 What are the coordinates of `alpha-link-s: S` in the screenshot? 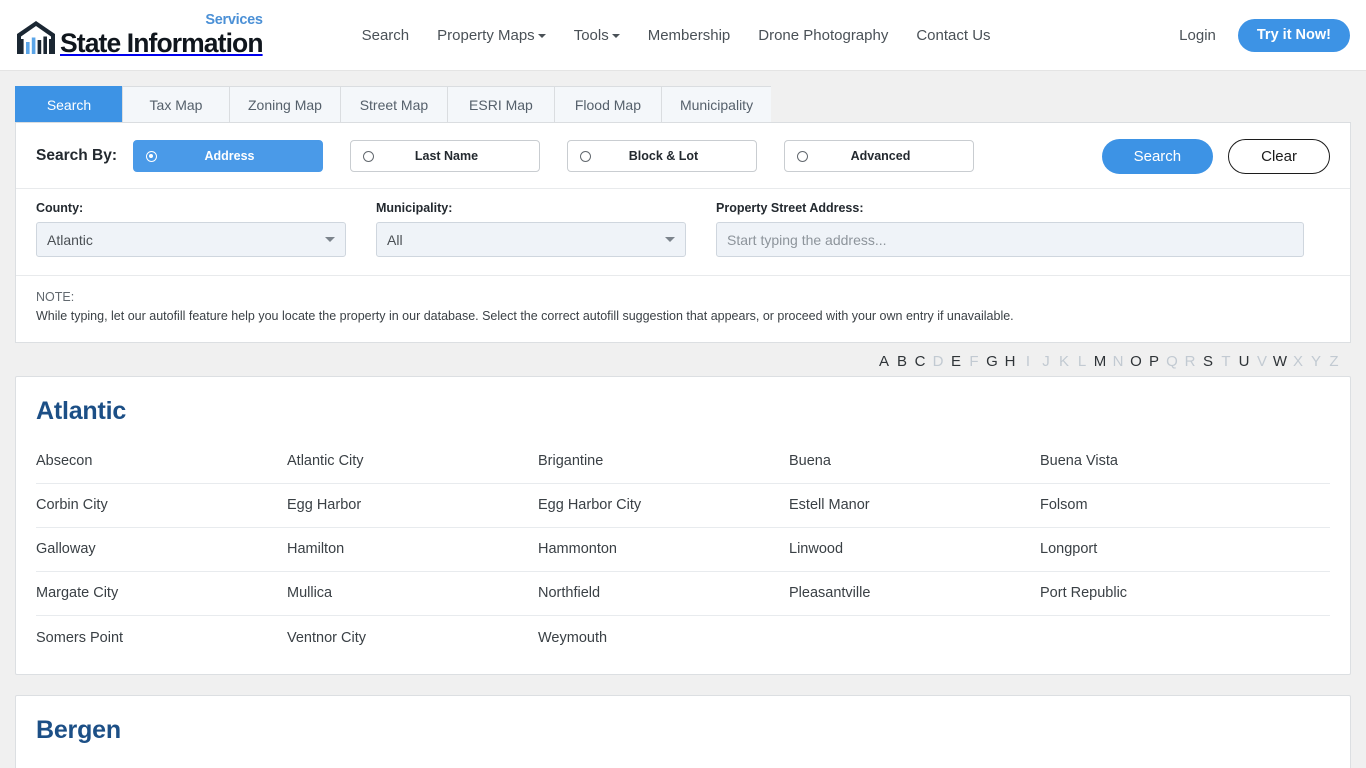 It's located at (1208, 361).